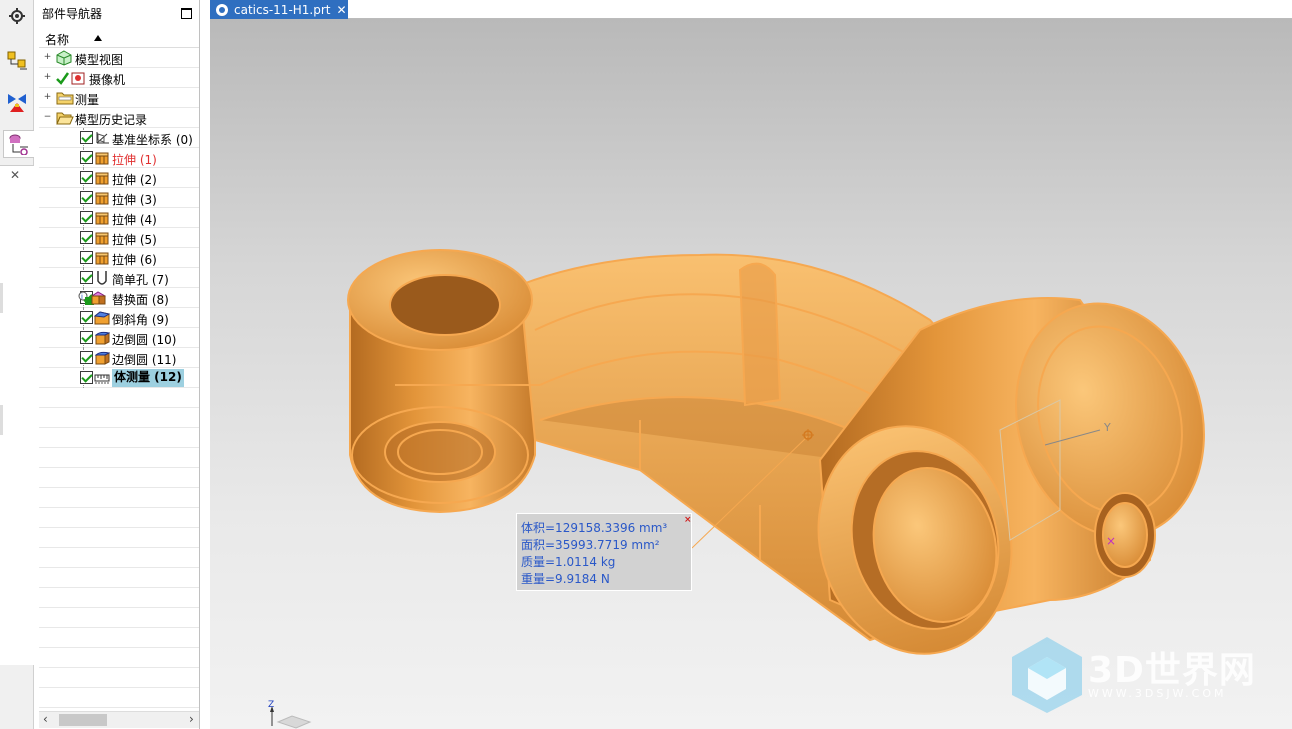 The height and width of the screenshot is (729, 1292). Describe the element at coordinates (191, 719) in the screenshot. I see `scroll-right-icon: ›` at that location.